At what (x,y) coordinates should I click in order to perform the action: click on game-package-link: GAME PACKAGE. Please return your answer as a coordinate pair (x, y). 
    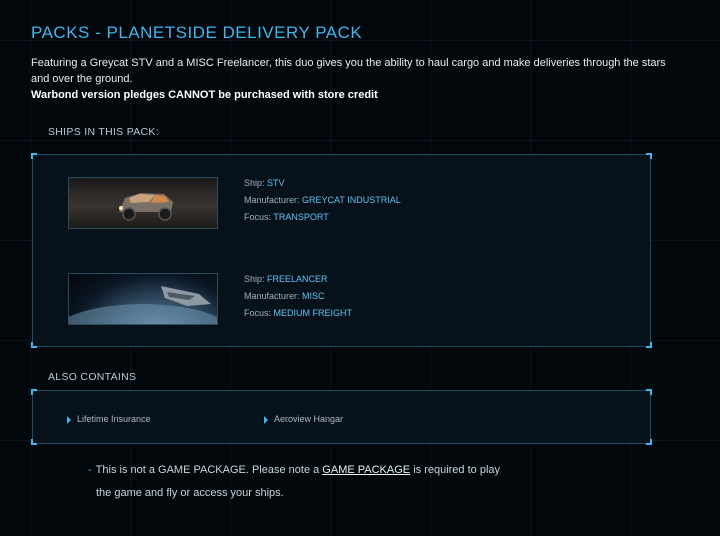
    Looking at the image, I should click on (366, 470).